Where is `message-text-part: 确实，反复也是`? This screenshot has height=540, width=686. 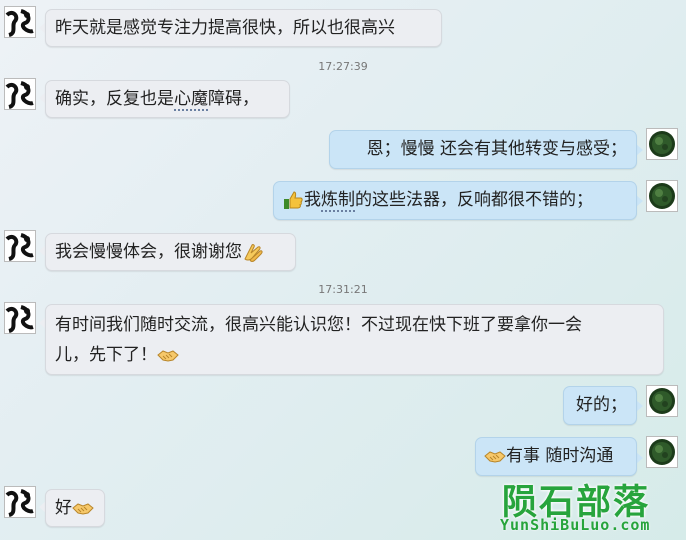 message-text-part: 确实，反复也是 is located at coordinates (114, 99).